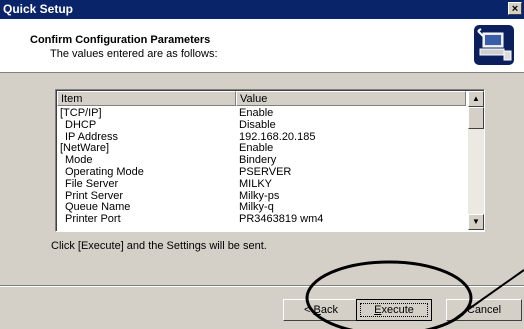 The width and height of the screenshot is (524, 329). I want to click on list-row: File Server MILKY, so click(262, 184).